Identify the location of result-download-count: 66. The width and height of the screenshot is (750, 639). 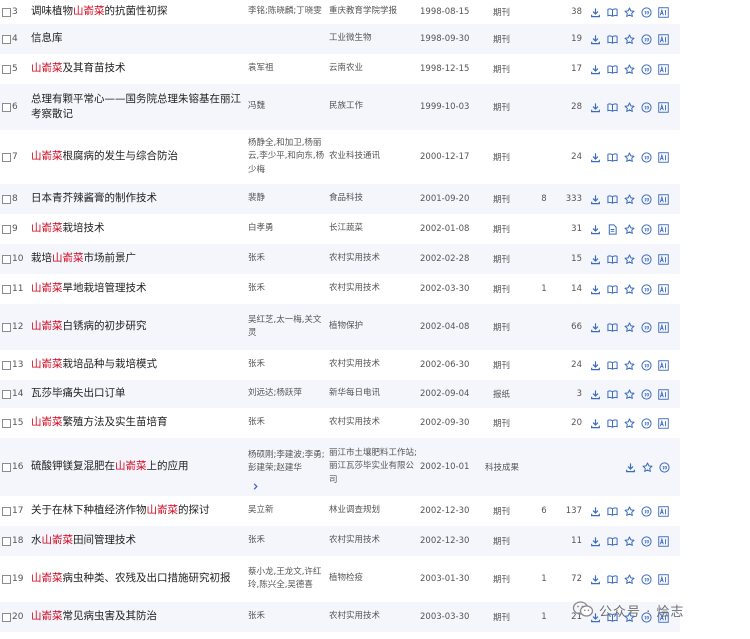
(569, 327).